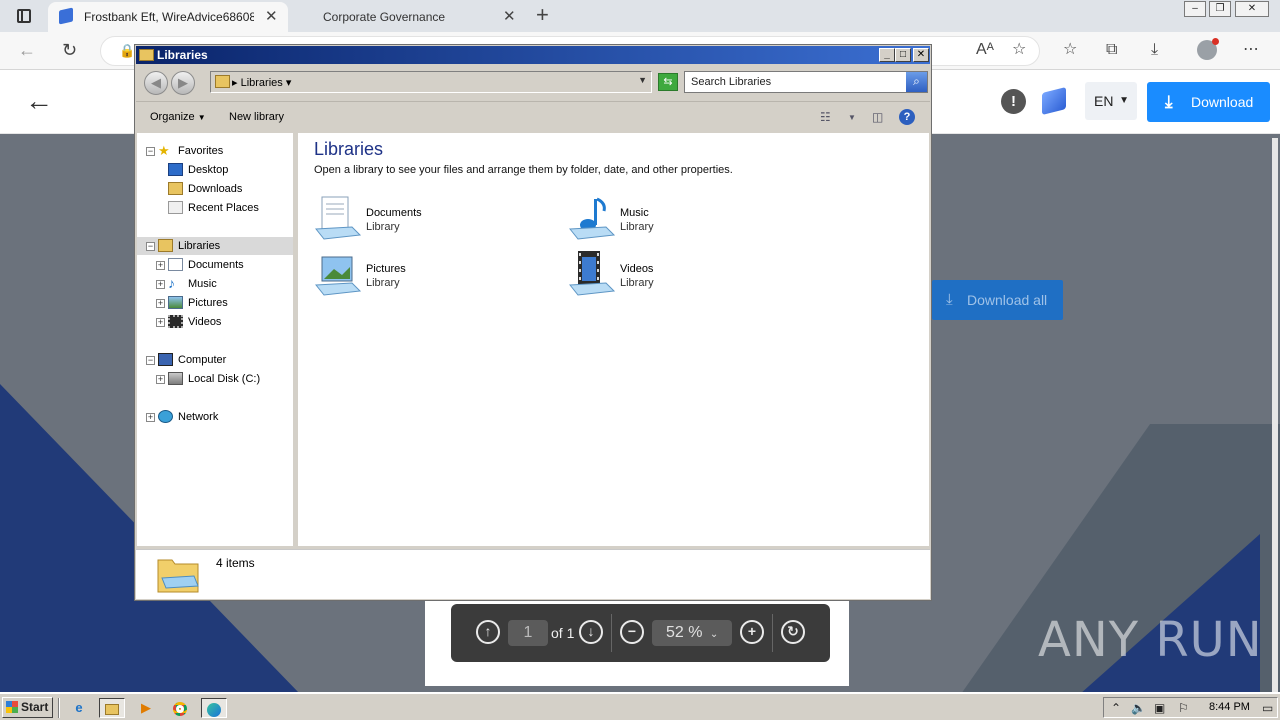 The height and width of the screenshot is (720, 1280). What do you see at coordinates (632, 632) in the screenshot?
I see `zoom-out-icon: −` at bounding box center [632, 632].